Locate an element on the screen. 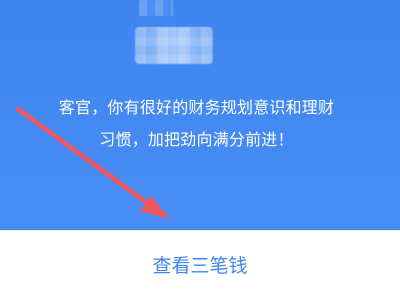 The height and width of the screenshot is (301, 400). blurred-score is located at coordinates (174, 45).